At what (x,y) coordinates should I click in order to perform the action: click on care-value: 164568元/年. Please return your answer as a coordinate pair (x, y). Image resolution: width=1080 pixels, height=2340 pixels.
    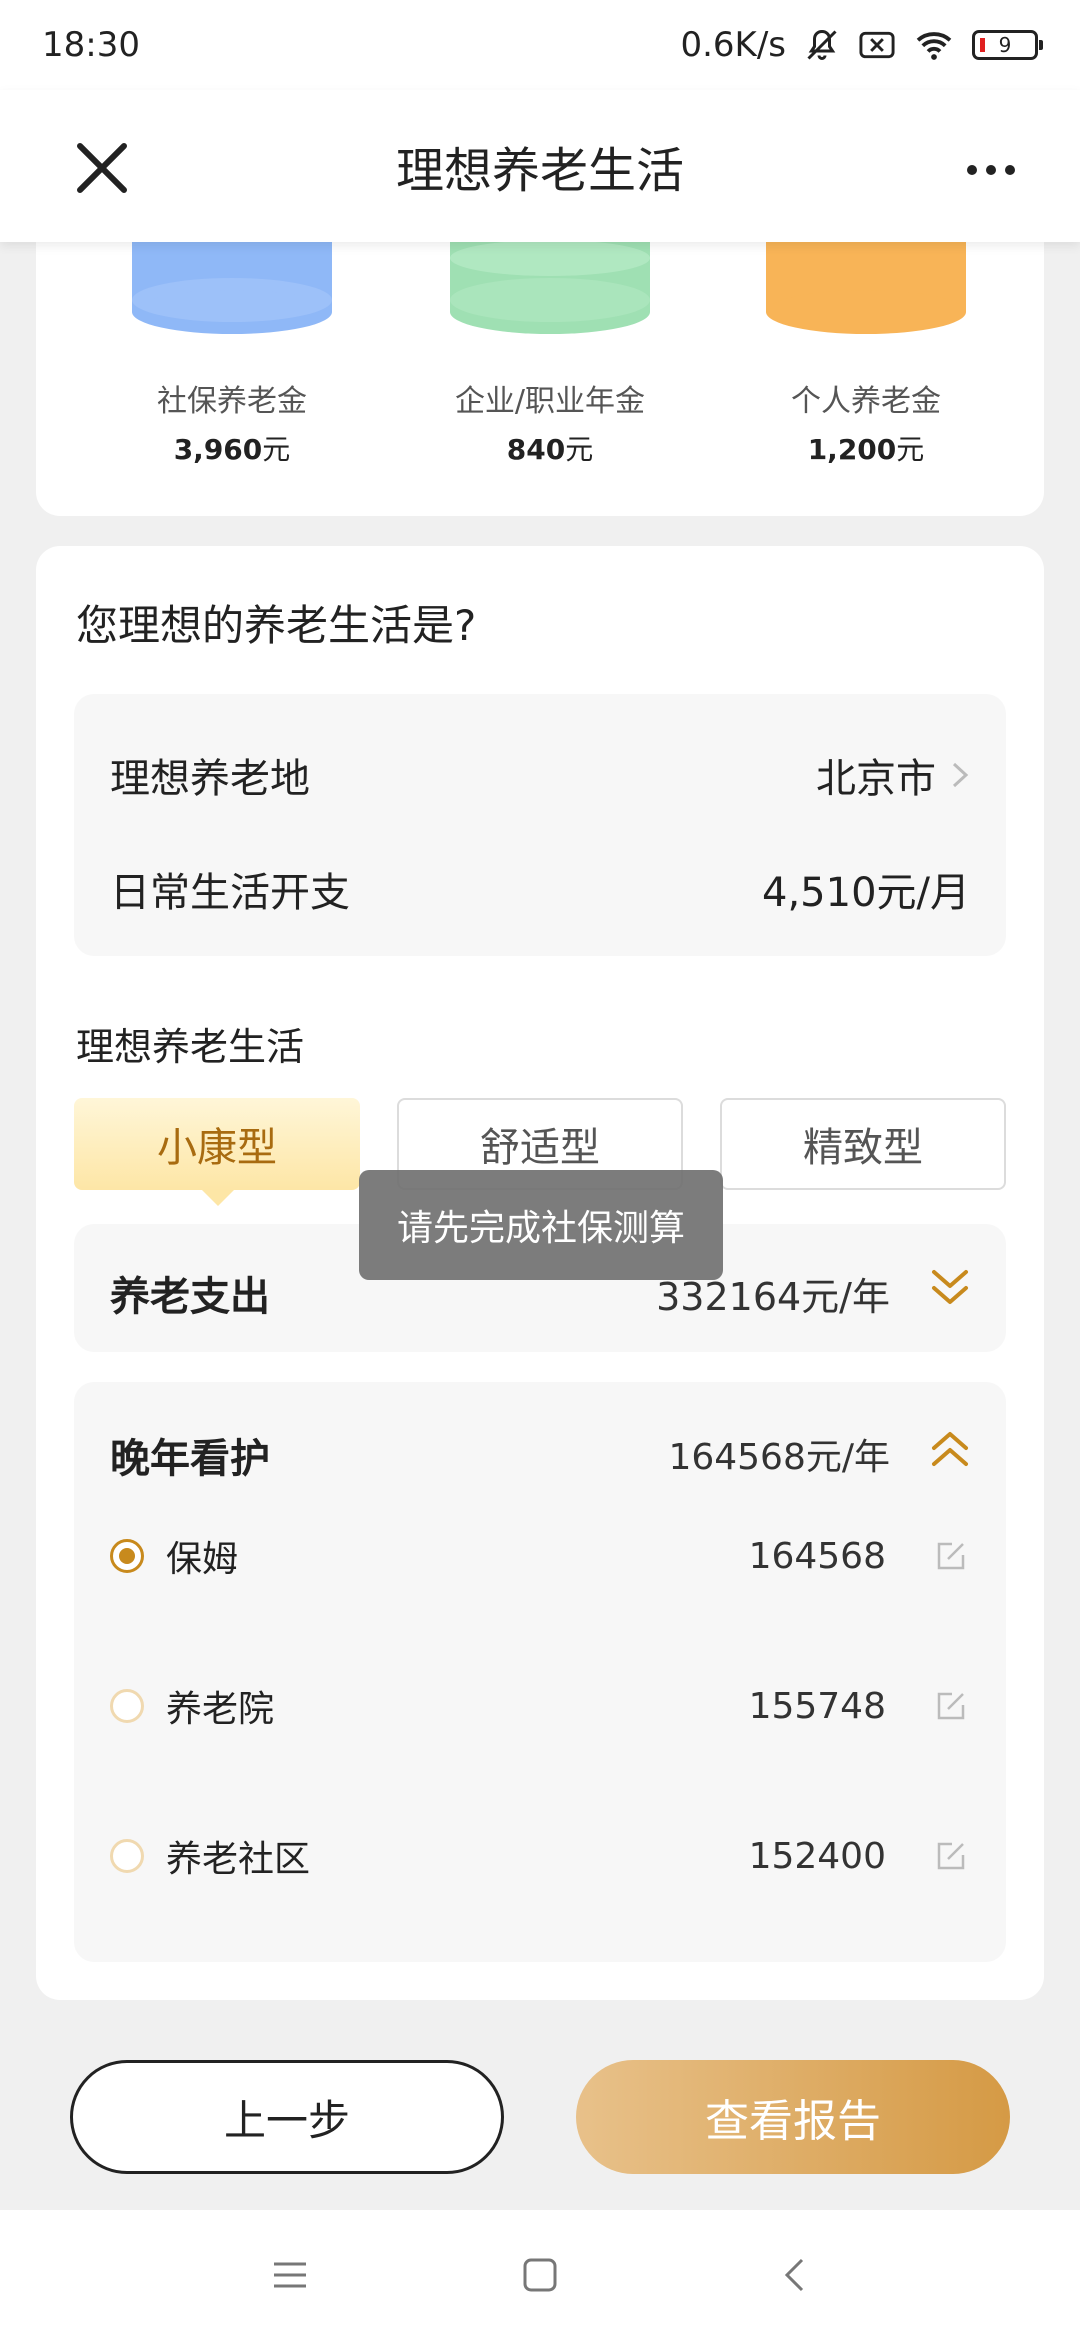
    Looking at the image, I should click on (779, 1457).